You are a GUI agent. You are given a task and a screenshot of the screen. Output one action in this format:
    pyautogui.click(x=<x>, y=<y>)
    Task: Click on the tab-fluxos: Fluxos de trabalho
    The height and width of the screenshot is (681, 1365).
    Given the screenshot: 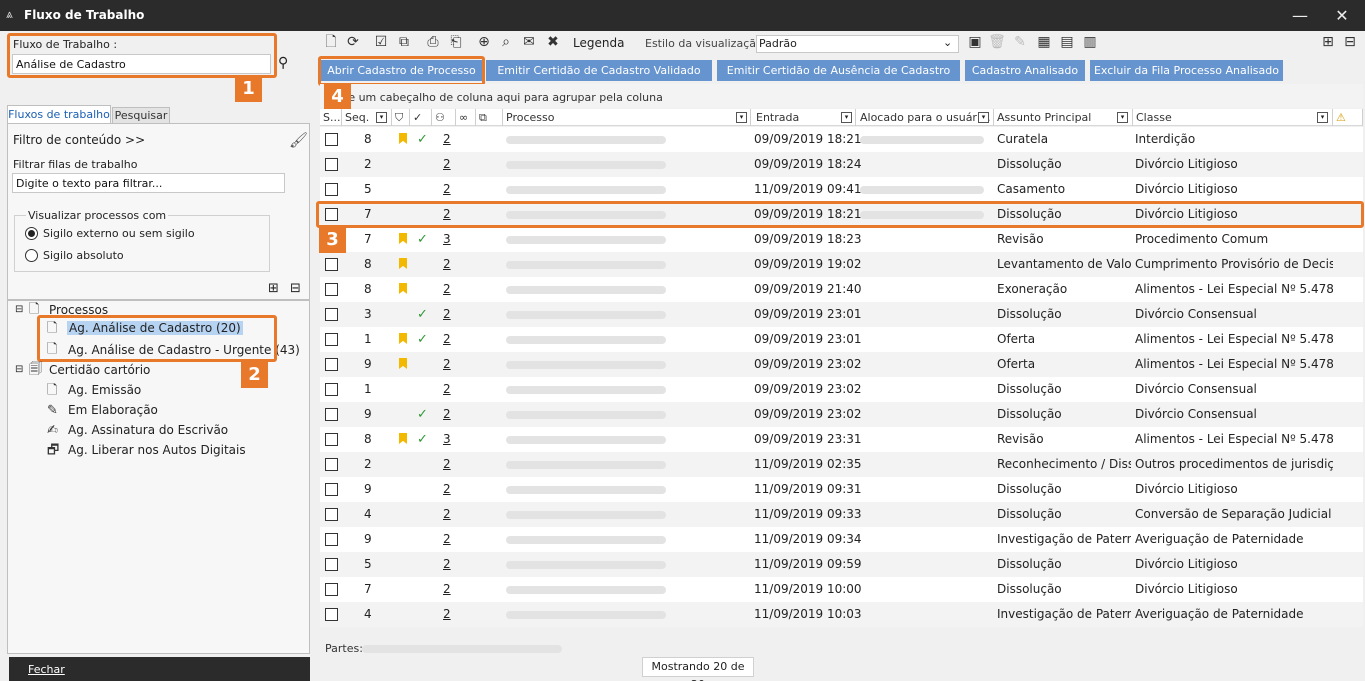 What is the action you would take?
    pyautogui.click(x=59, y=114)
    